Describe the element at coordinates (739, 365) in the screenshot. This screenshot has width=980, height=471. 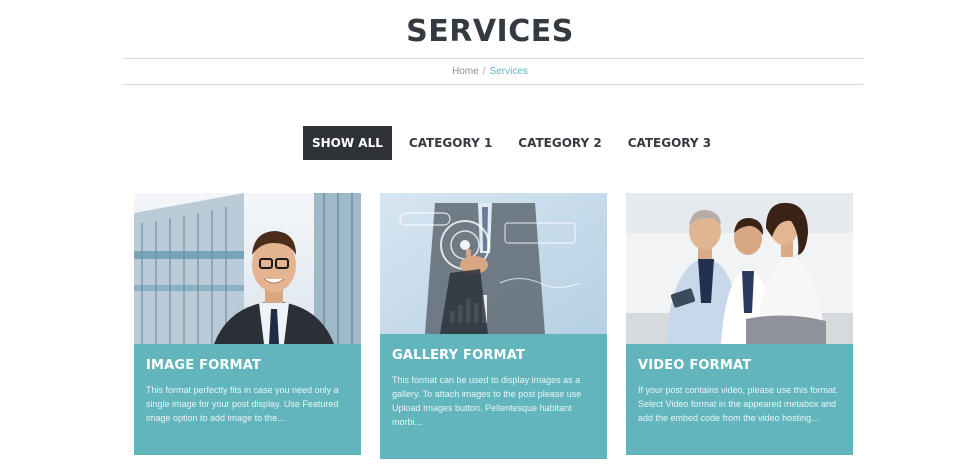
I see `card-title: VIDEO FORMAT` at that location.